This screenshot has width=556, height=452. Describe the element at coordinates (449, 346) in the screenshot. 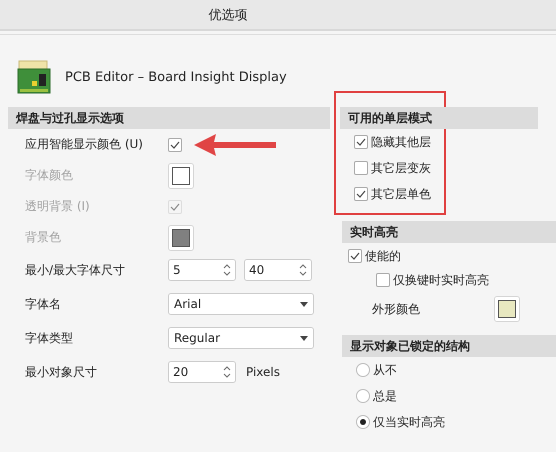

I see `section-header: 显示对象已锁定的结构` at that location.